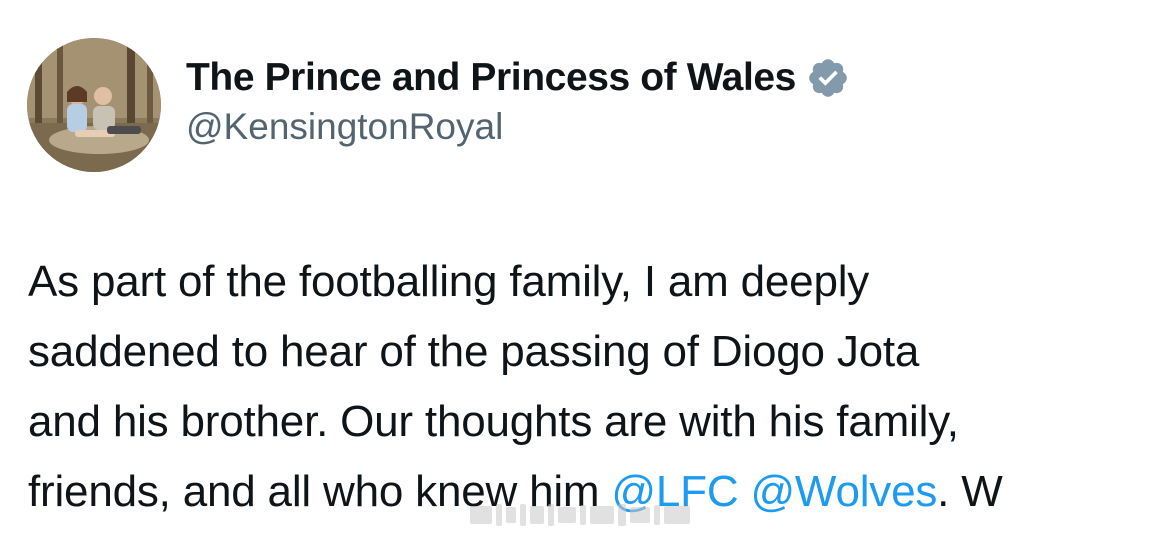 The image size is (1170, 541). Describe the element at coordinates (518, 127) in the screenshot. I see `account-handle: @KensingtonRoyal` at that location.